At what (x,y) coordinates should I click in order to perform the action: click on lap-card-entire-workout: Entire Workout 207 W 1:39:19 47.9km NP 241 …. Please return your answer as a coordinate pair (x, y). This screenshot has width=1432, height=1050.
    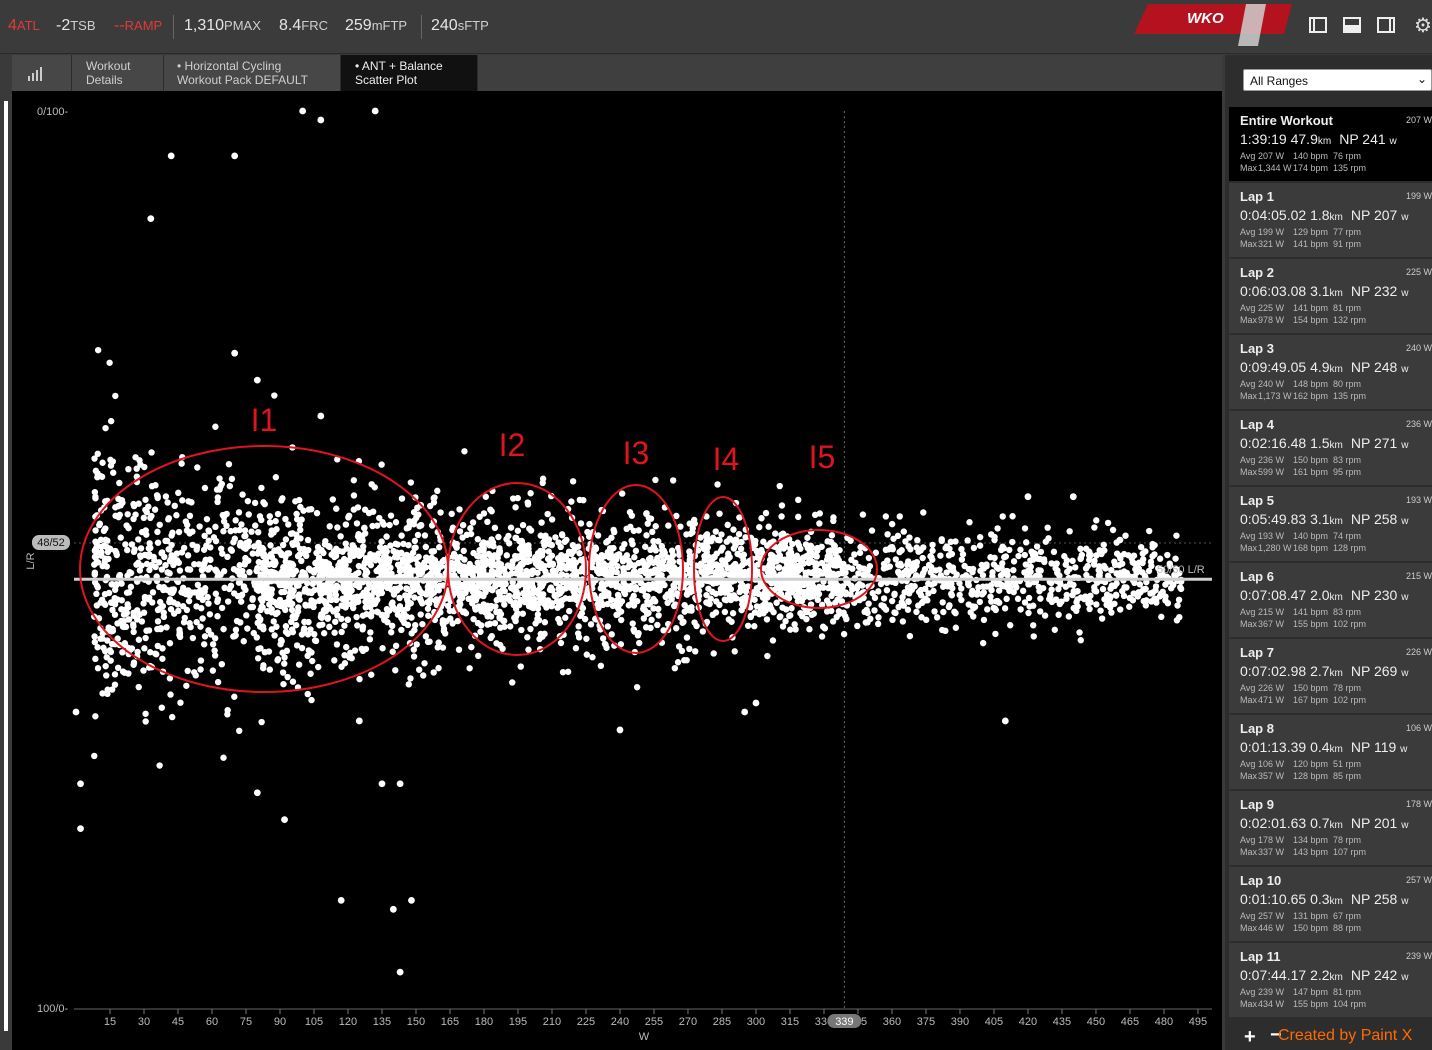
    Looking at the image, I should click on (1330, 144).